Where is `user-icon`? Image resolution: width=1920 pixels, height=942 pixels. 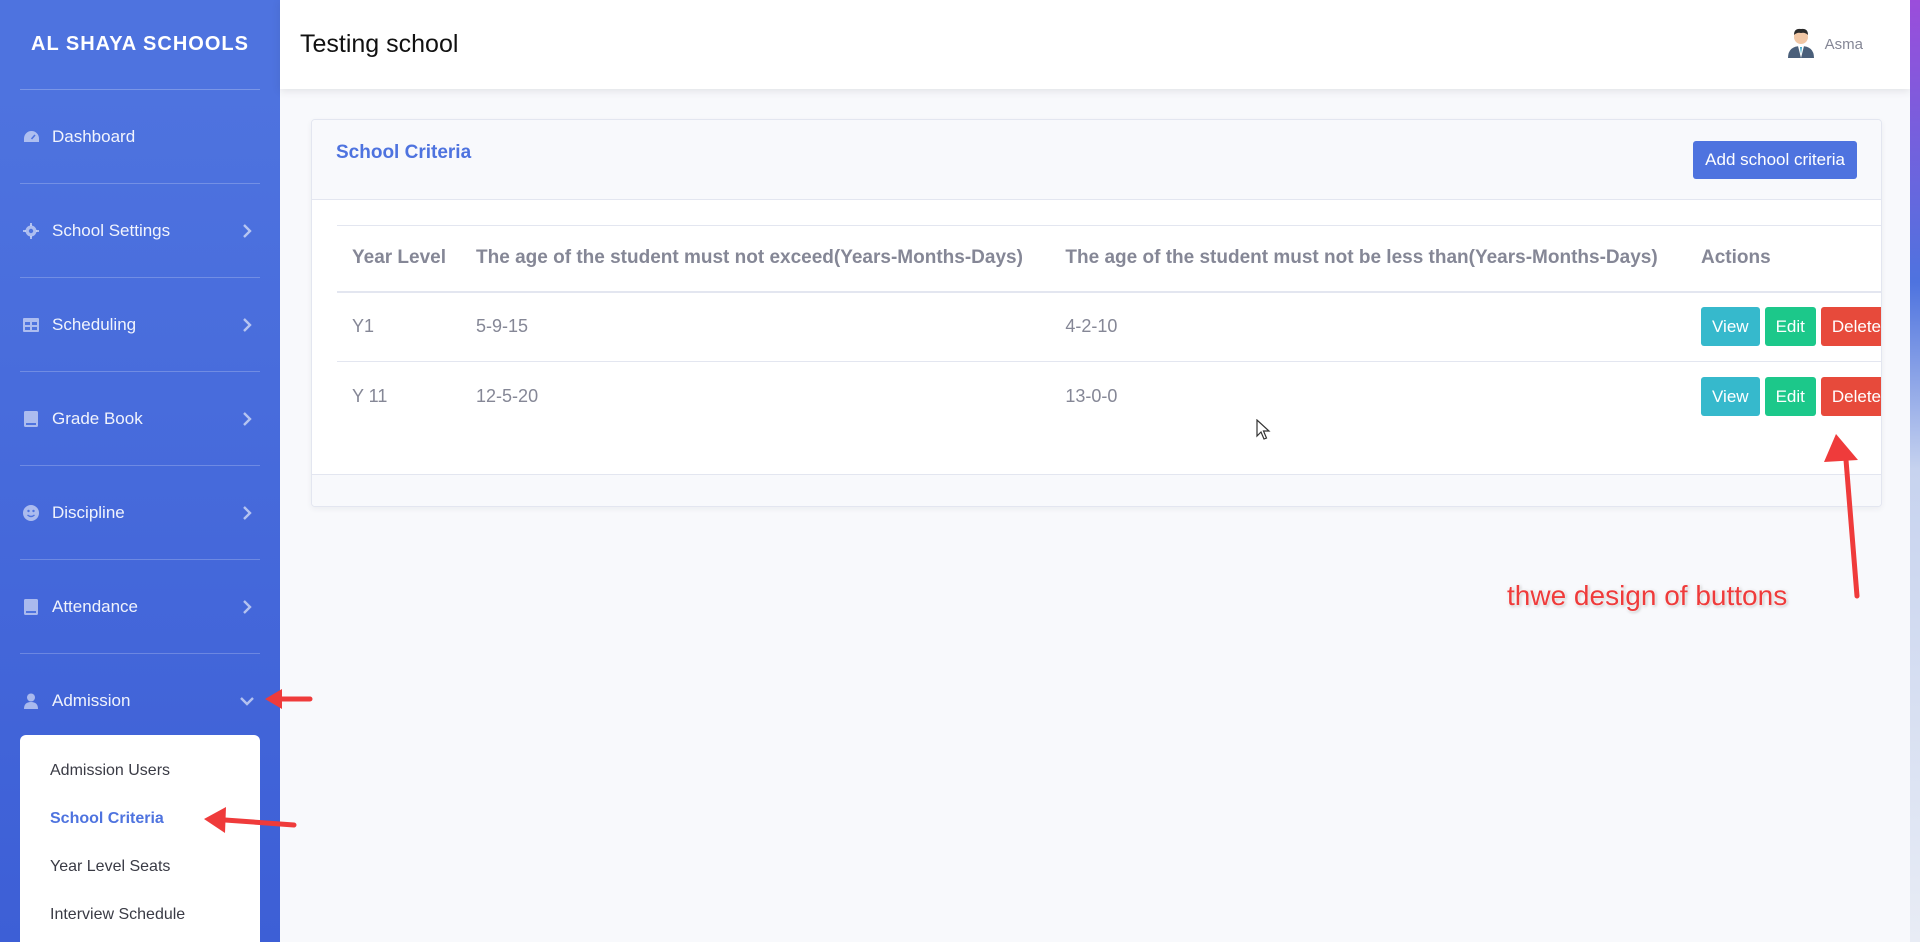
user-icon is located at coordinates (31, 701).